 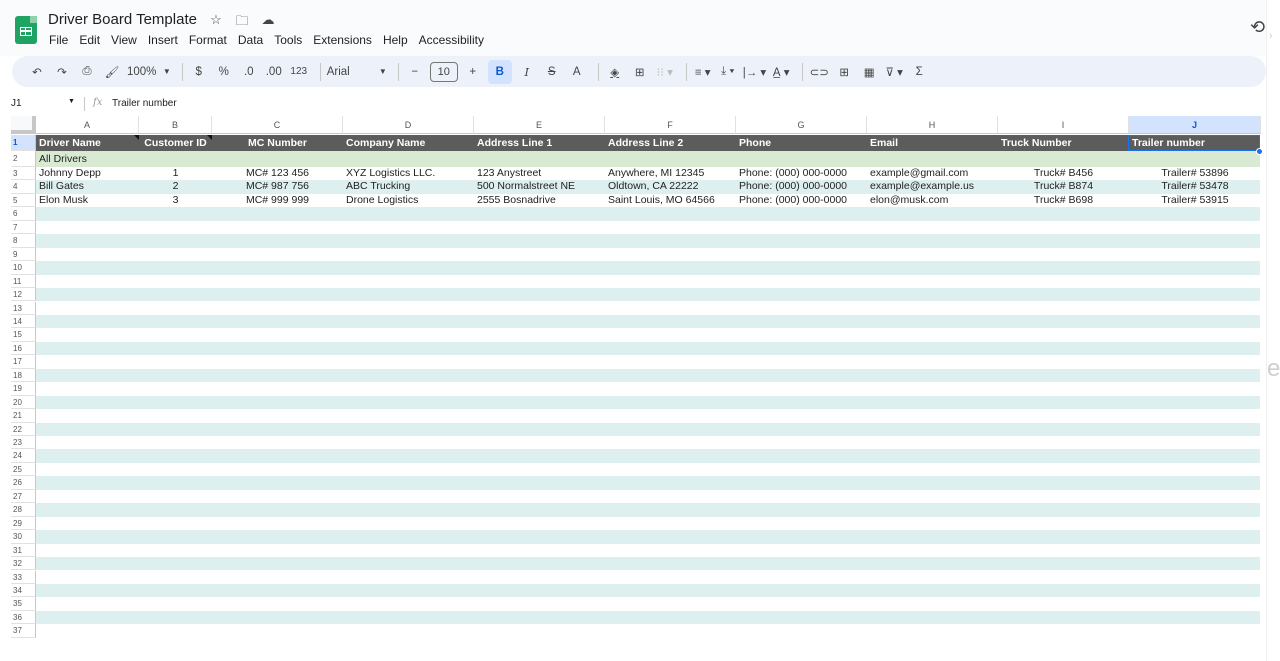 What do you see at coordinates (1063, 200) in the screenshot?
I see `cell-i5: Truck# B698` at bounding box center [1063, 200].